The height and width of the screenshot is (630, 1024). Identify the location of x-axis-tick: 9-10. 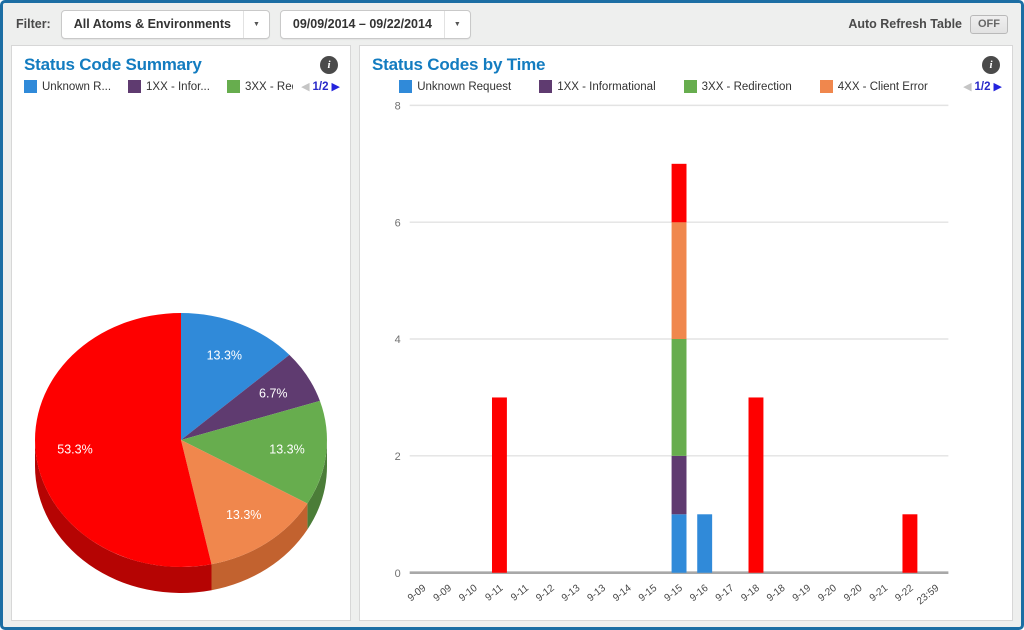
(468, 593).